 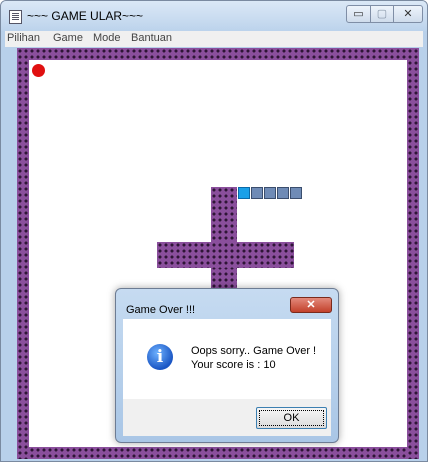 I want to click on maximize-button: ▢, so click(x=382, y=14).